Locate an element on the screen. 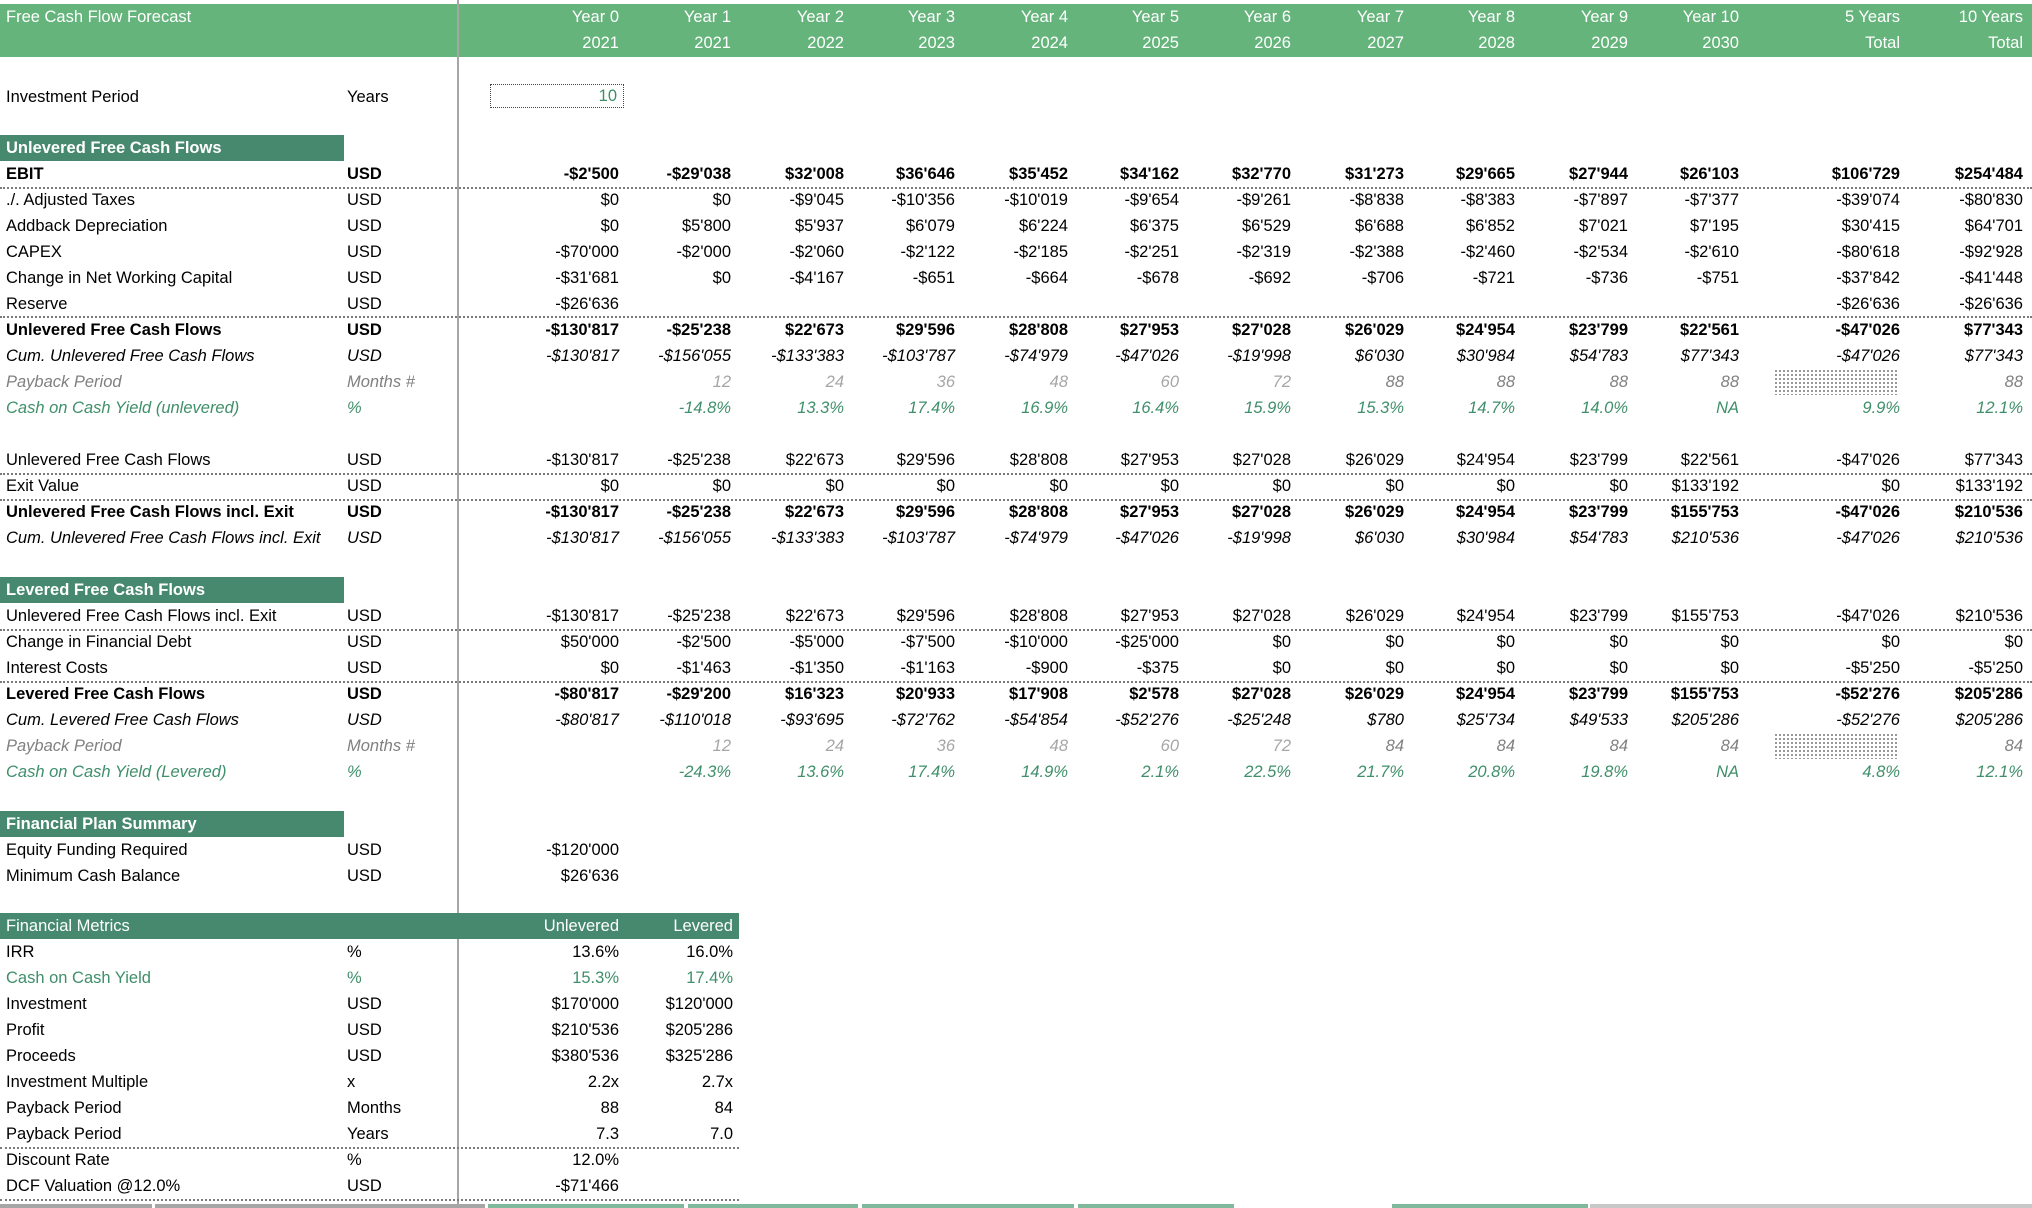 This screenshot has height=1208, width=2032. value-cell: $32'770 is located at coordinates (1261, 174).